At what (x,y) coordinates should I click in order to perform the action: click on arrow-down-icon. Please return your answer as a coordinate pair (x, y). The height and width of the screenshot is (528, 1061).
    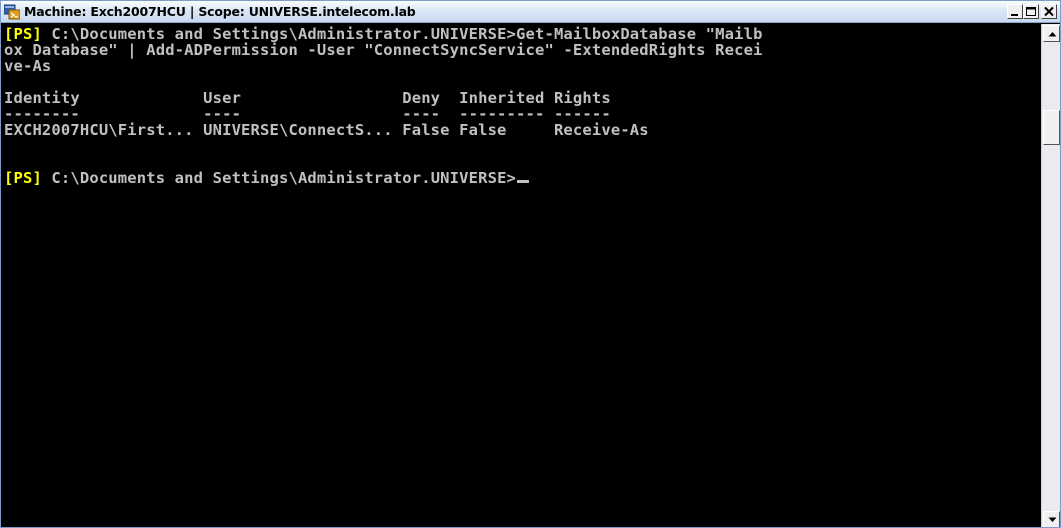
    Looking at the image, I should click on (1052, 519).